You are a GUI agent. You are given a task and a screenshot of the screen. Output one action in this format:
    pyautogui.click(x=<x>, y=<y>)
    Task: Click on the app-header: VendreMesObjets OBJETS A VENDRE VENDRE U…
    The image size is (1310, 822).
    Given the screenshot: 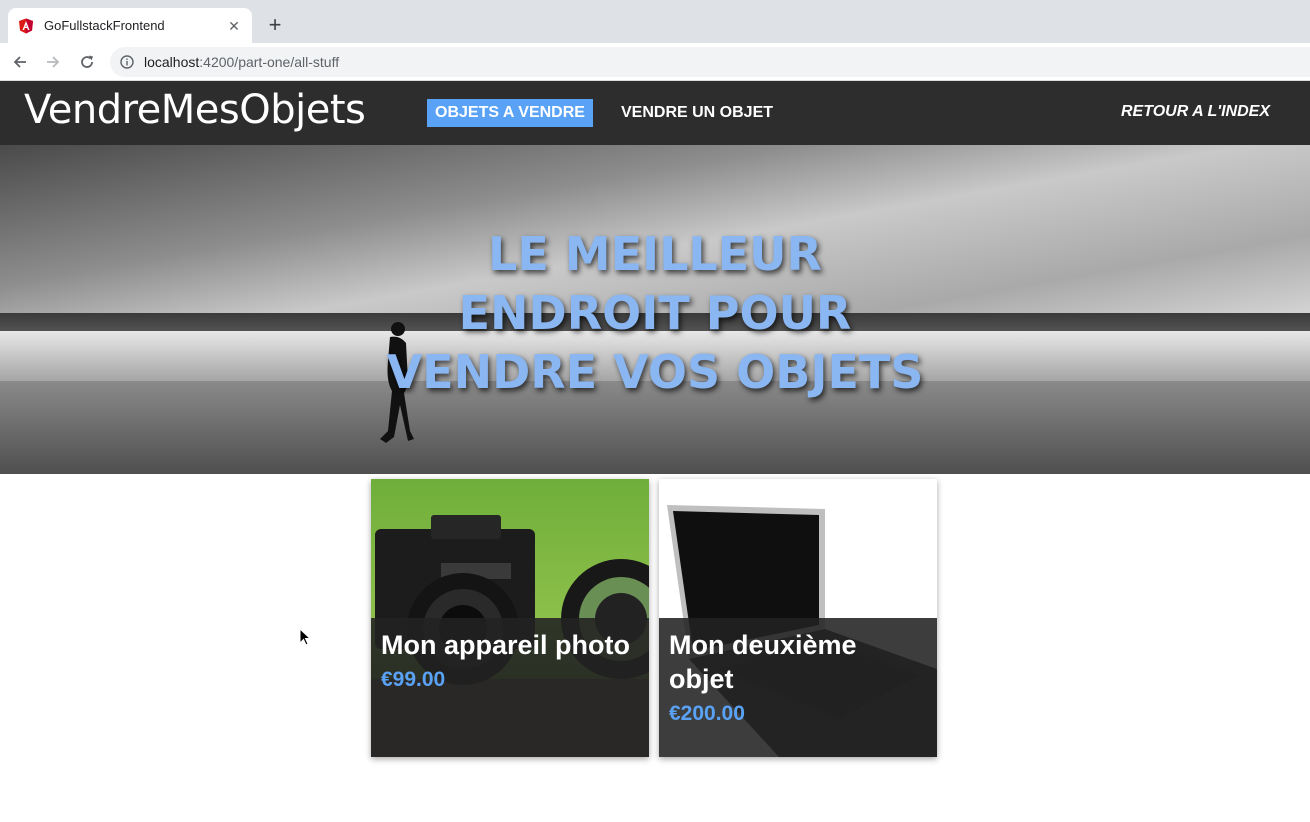 What is the action you would take?
    pyautogui.click(x=655, y=113)
    